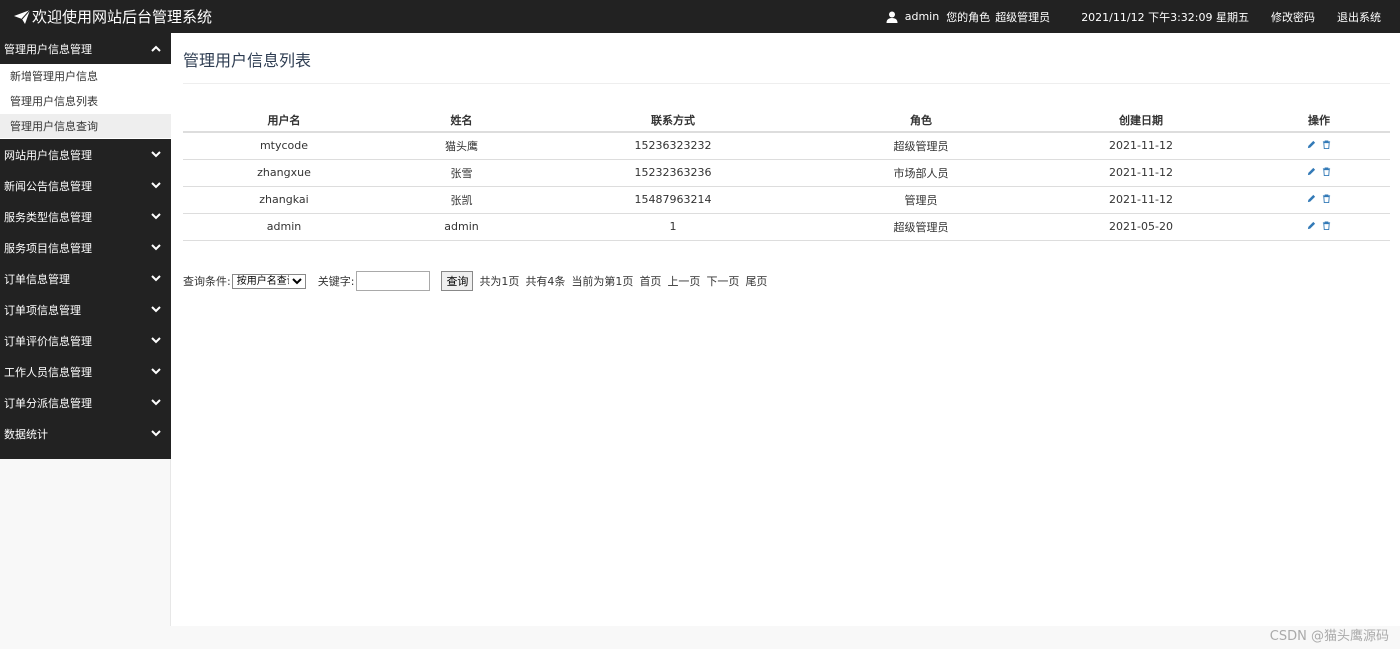 The height and width of the screenshot is (649, 1400). What do you see at coordinates (284, 173) in the screenshot?
I see `cell-username: zhangxue` at bounding box center [284, 173].